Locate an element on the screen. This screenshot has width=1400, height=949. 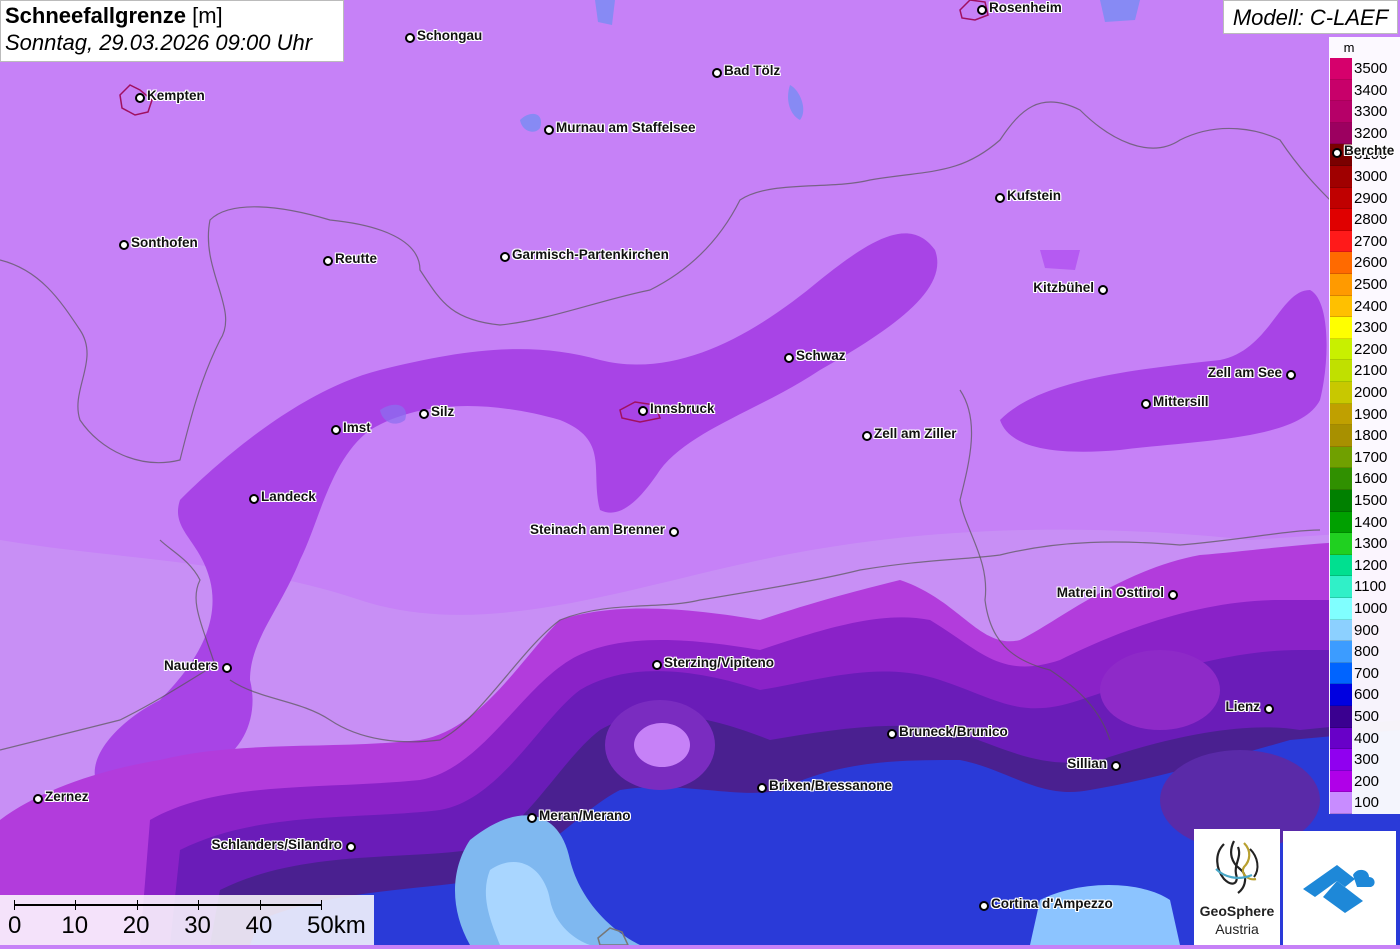
geosphere-logo: GeoSphere Austria is located at coordinates (1237, 887).